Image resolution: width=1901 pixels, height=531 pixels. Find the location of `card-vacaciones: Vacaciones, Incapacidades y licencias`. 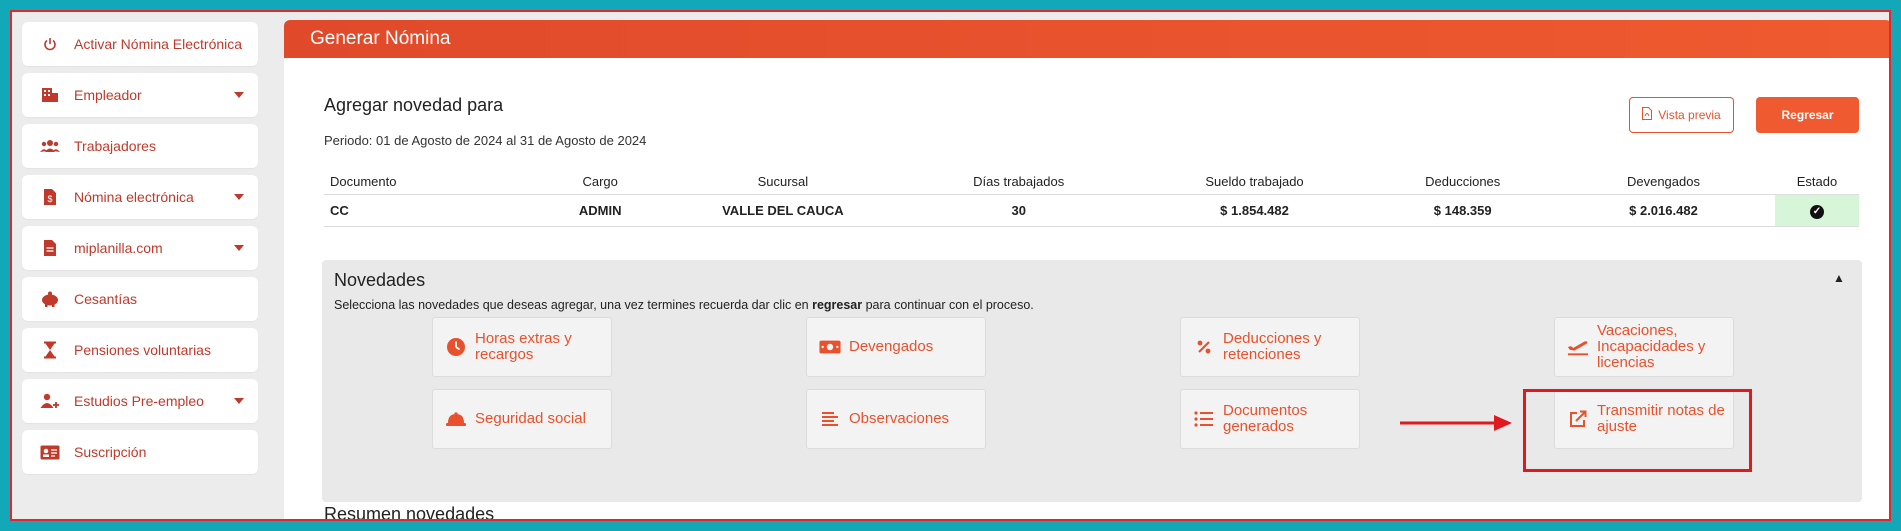

card-vacaciones: Vacaciones, Incapacidades y licencias is located at coordinates (1644, 347).